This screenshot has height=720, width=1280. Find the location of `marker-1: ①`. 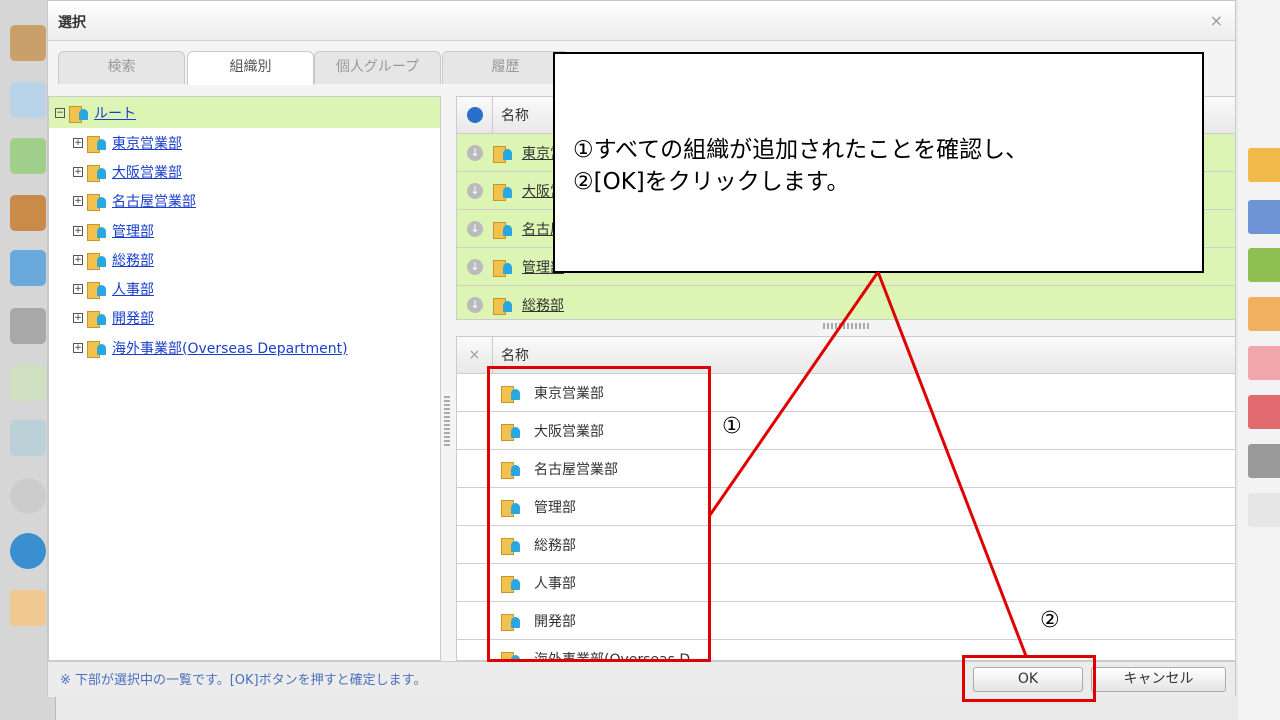

marker-1: ① is located at coordinates (732, 426).